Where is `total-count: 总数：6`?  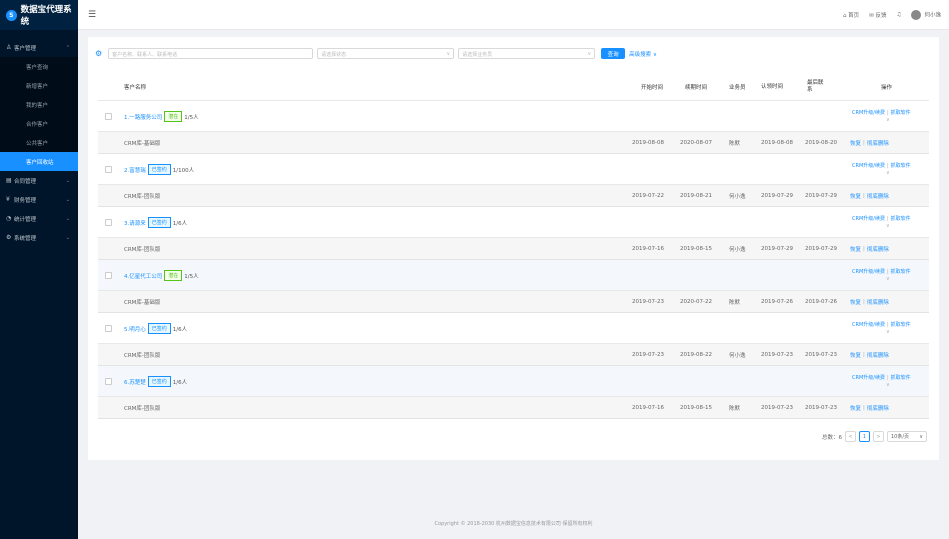
total-count: 总数：6 is located at coordinates (832, 437).